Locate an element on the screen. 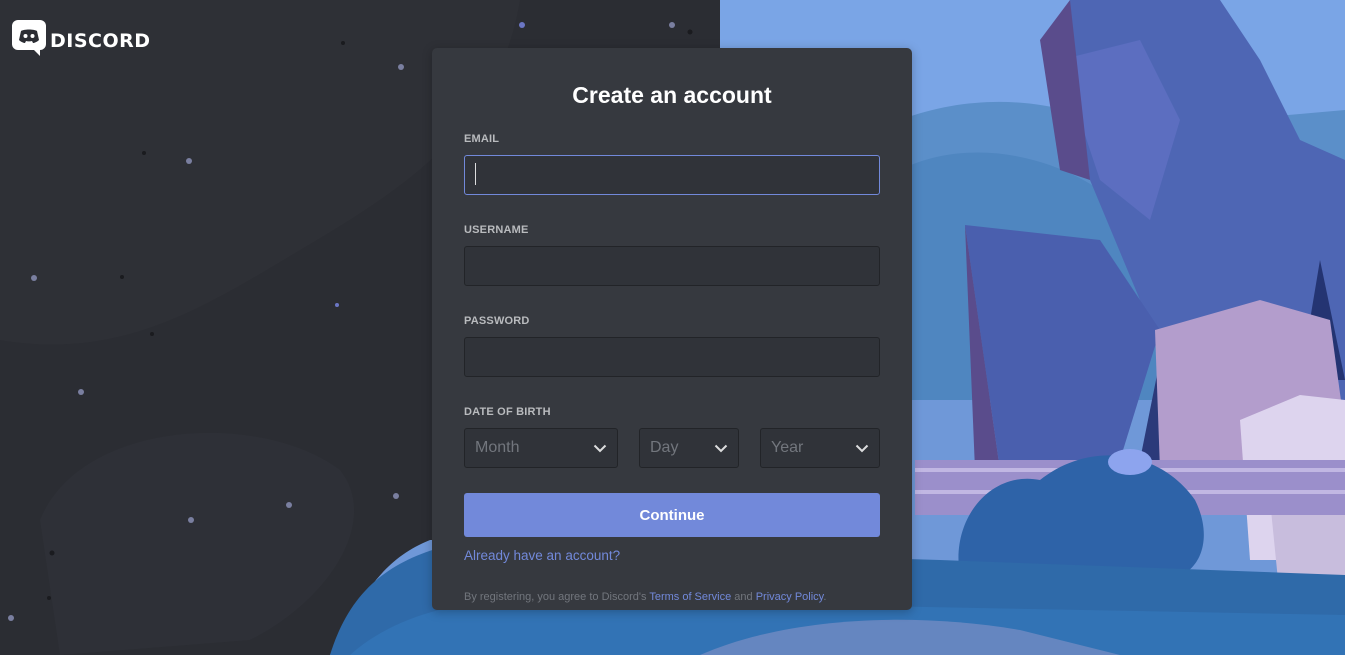 The height and width of the screenshot is (655, 1345). day-select-value: Day is located at coordinates (664, 447).